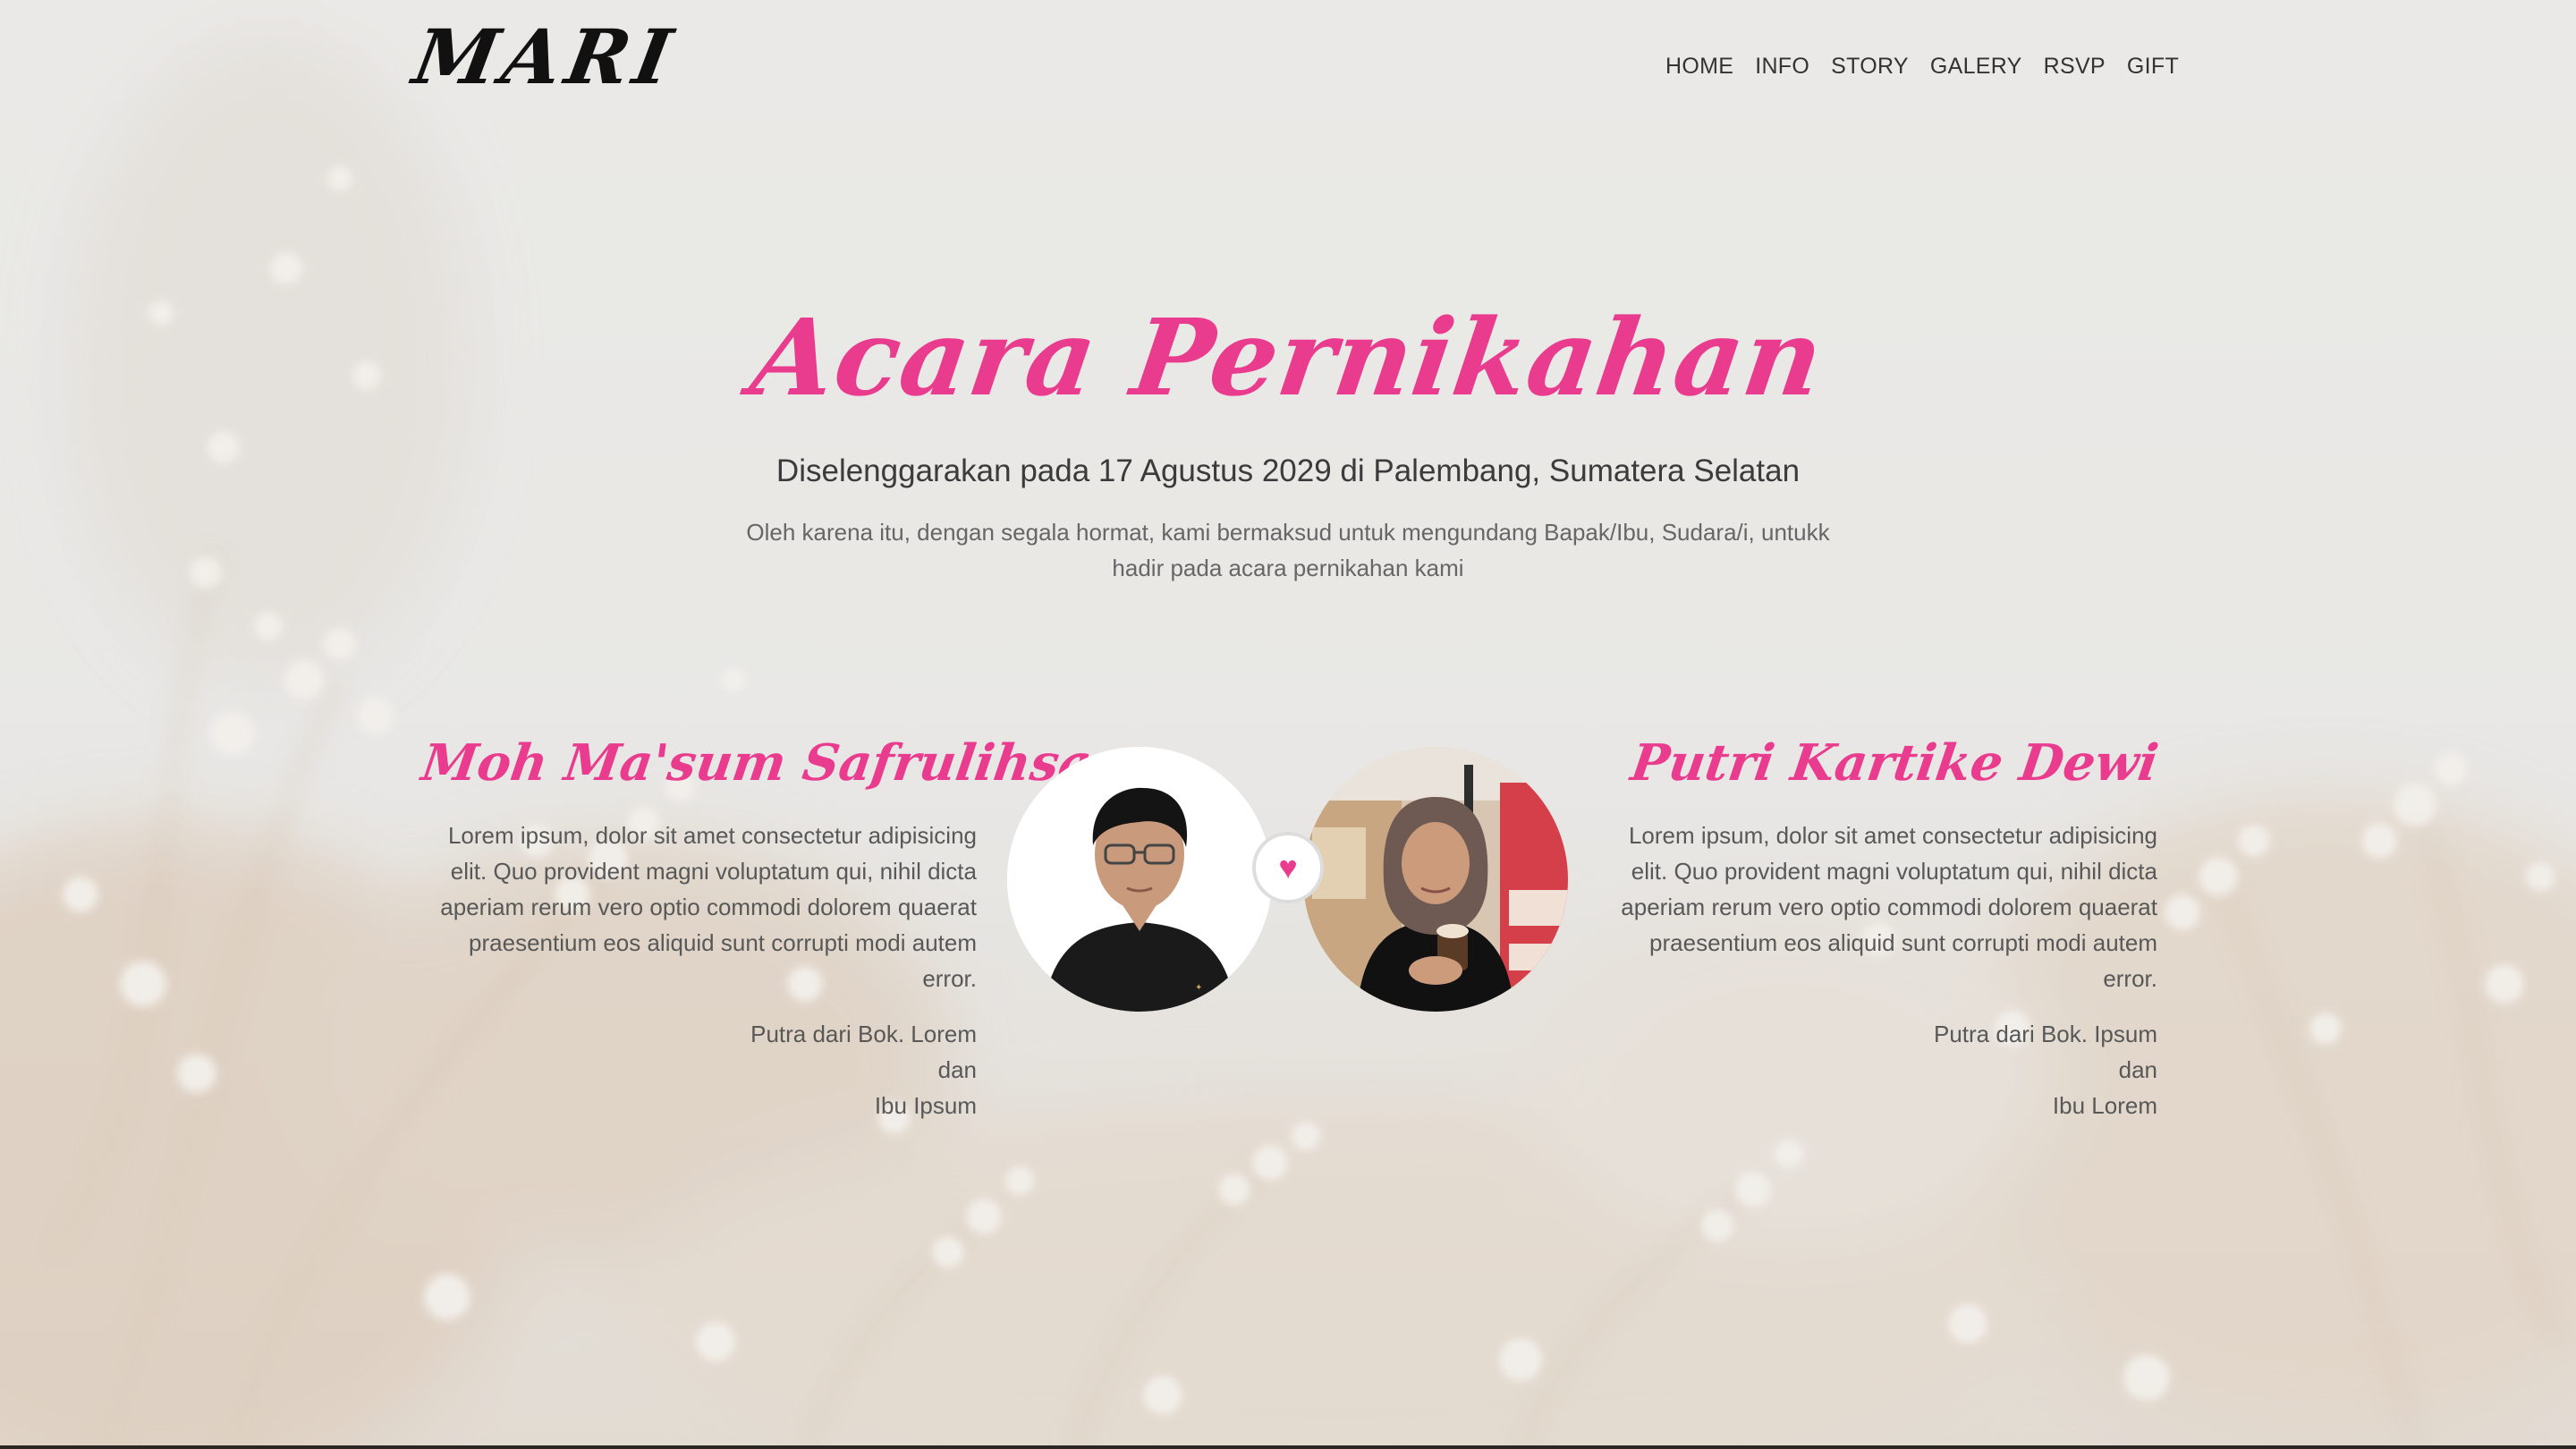  Describe the element at coordinates (1869, 67) in the screenshot. I see `nav-story: STORY` at that location.